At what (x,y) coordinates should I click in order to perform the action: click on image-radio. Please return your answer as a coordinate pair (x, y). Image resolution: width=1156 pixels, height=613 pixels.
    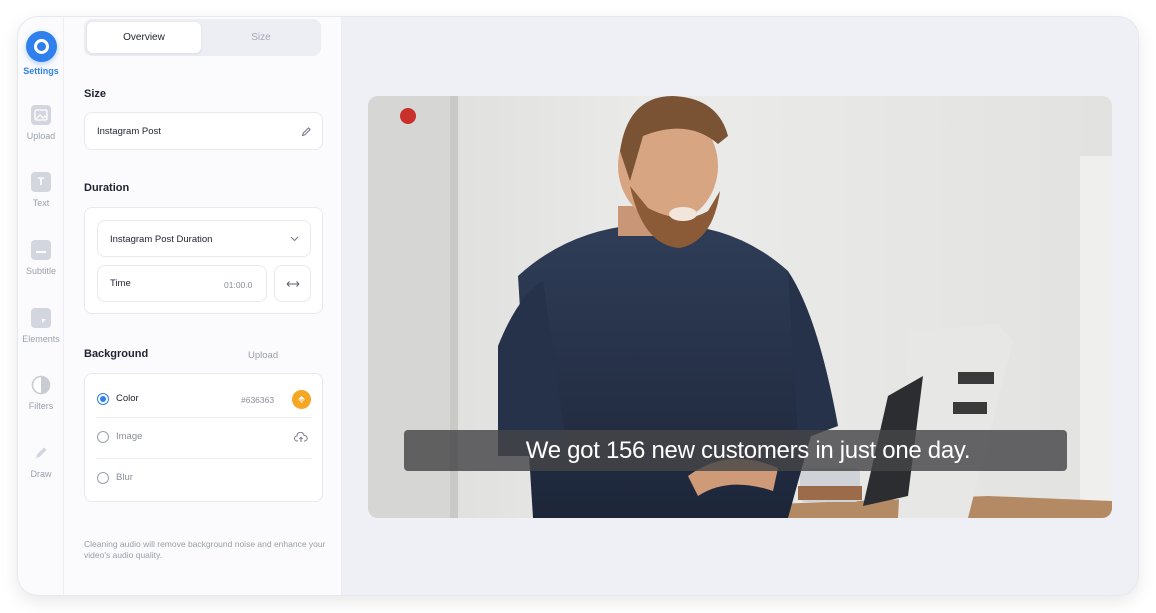
    Looking at the image, I should click on (103, 437).